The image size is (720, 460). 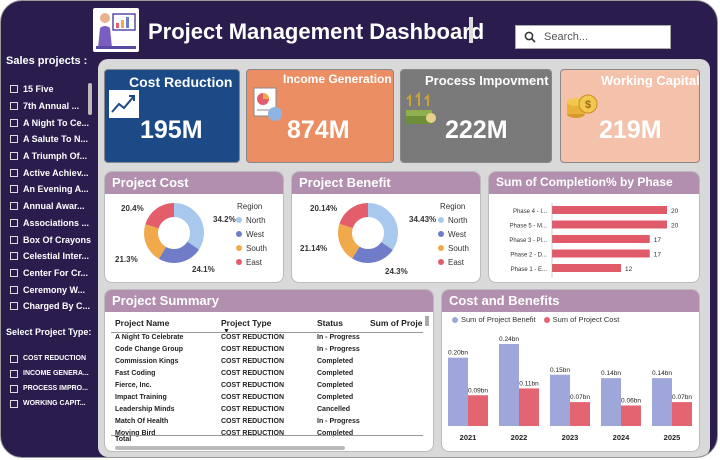 I want to click on column-header-sum: Sum of Proje, so click(x=396, y=323).